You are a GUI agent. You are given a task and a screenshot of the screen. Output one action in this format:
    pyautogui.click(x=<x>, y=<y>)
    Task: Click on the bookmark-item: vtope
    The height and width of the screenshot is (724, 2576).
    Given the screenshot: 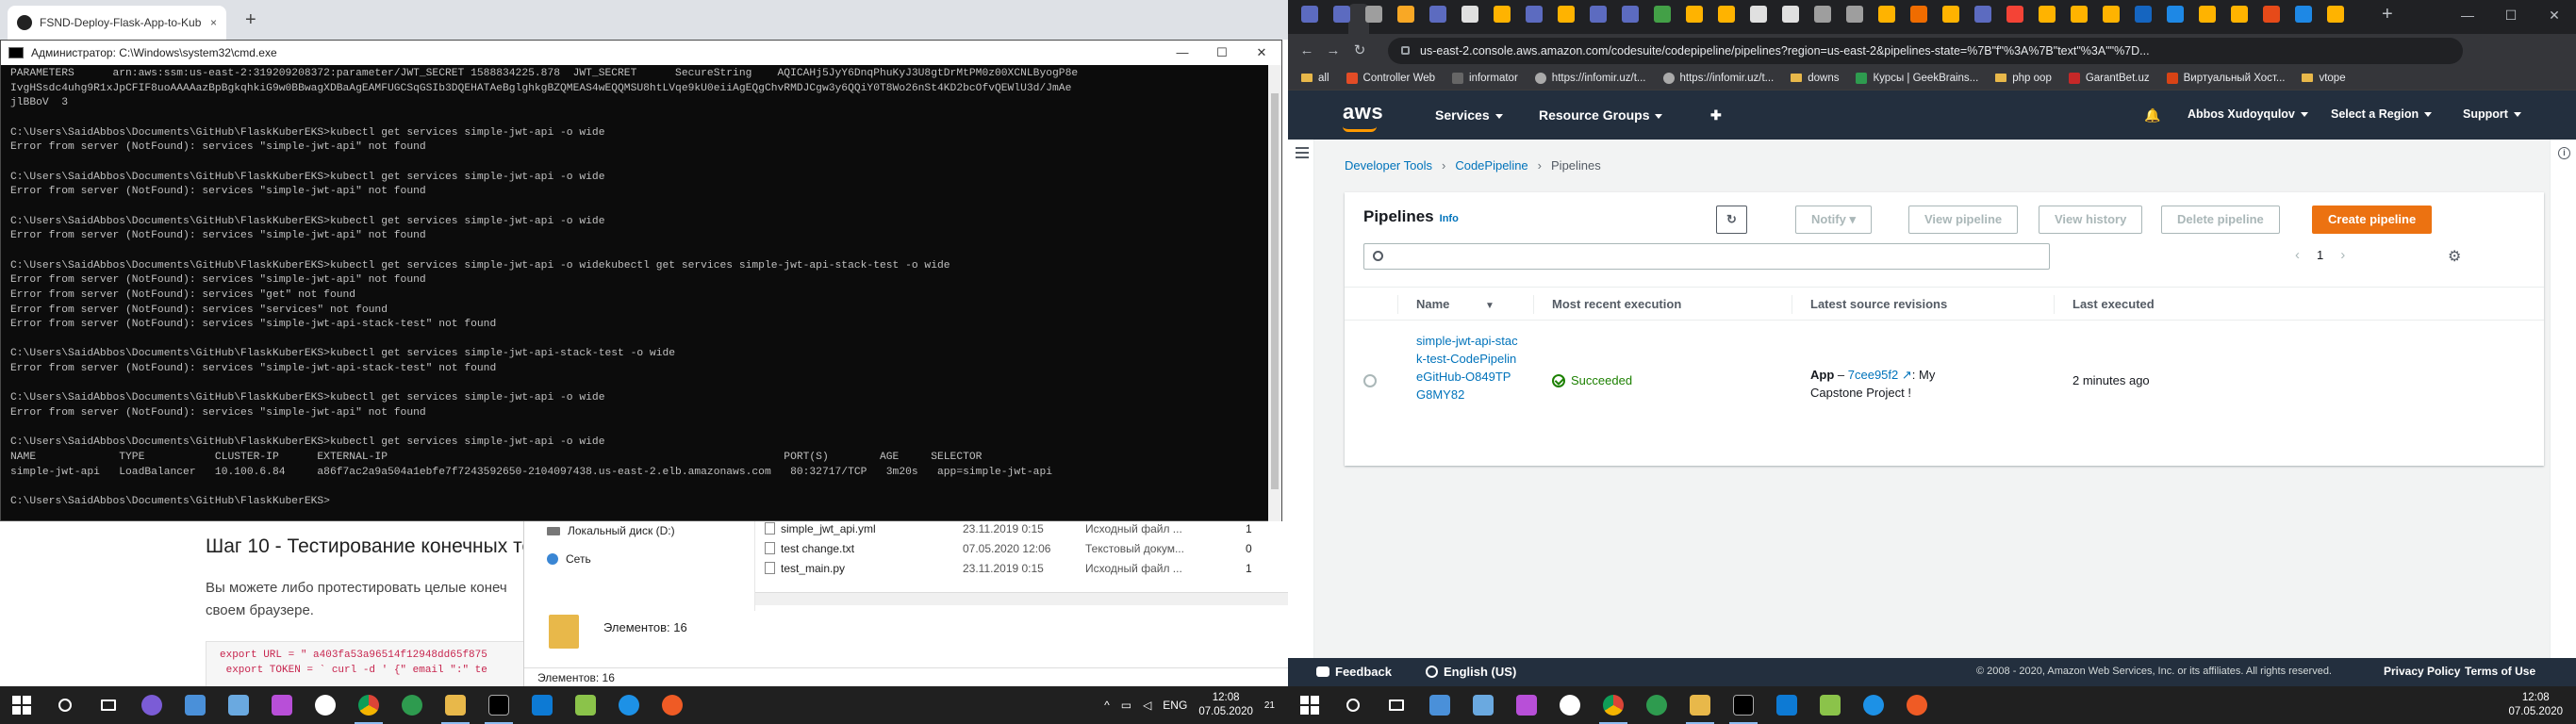 What is the action you would take?
    pyautogui.click(x=2323, y=78)
    